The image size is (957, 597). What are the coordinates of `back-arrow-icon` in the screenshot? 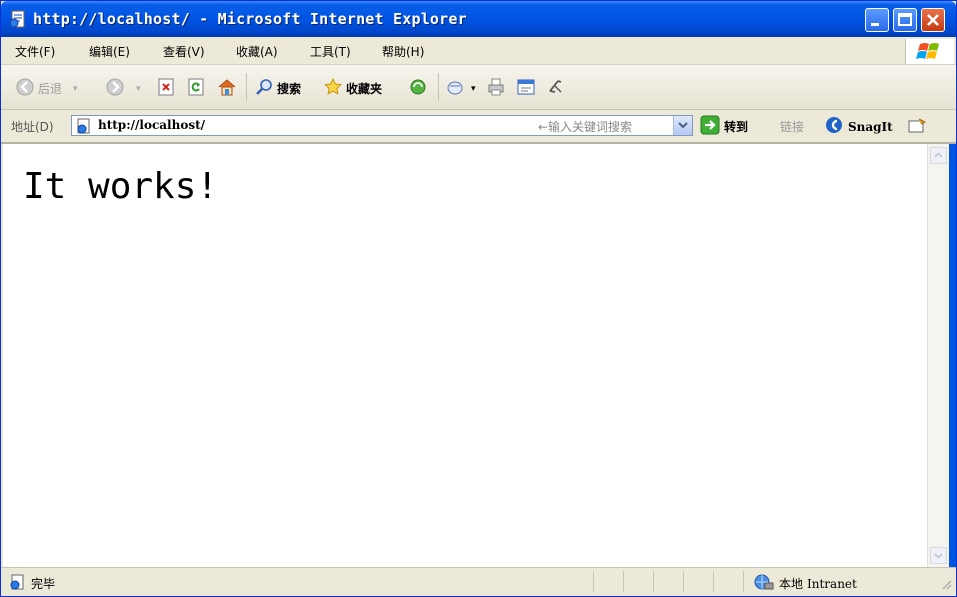 It's located at (25, 88).